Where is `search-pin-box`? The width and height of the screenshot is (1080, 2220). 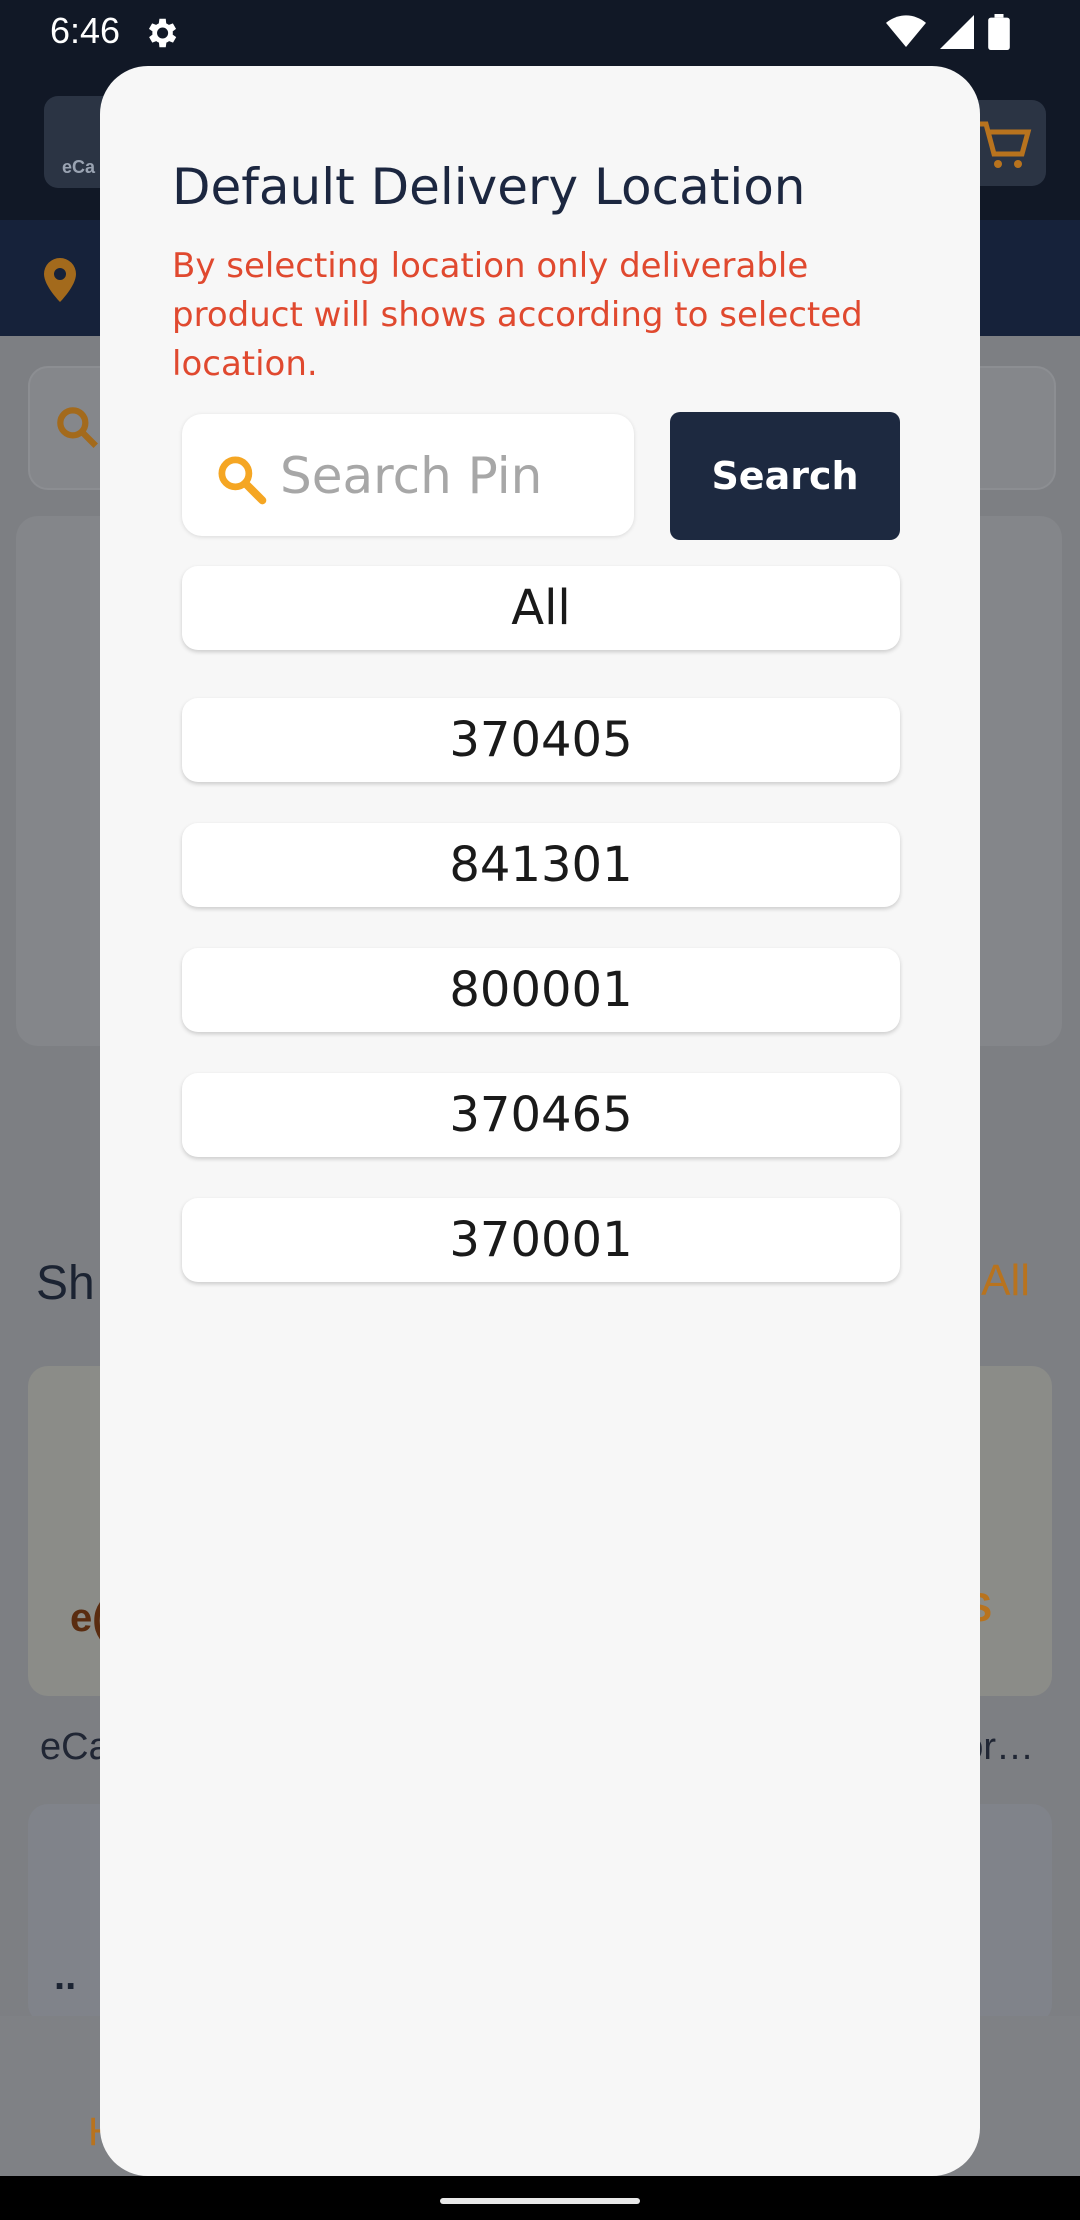
search-pin-box is located at coordinates (408, 475).